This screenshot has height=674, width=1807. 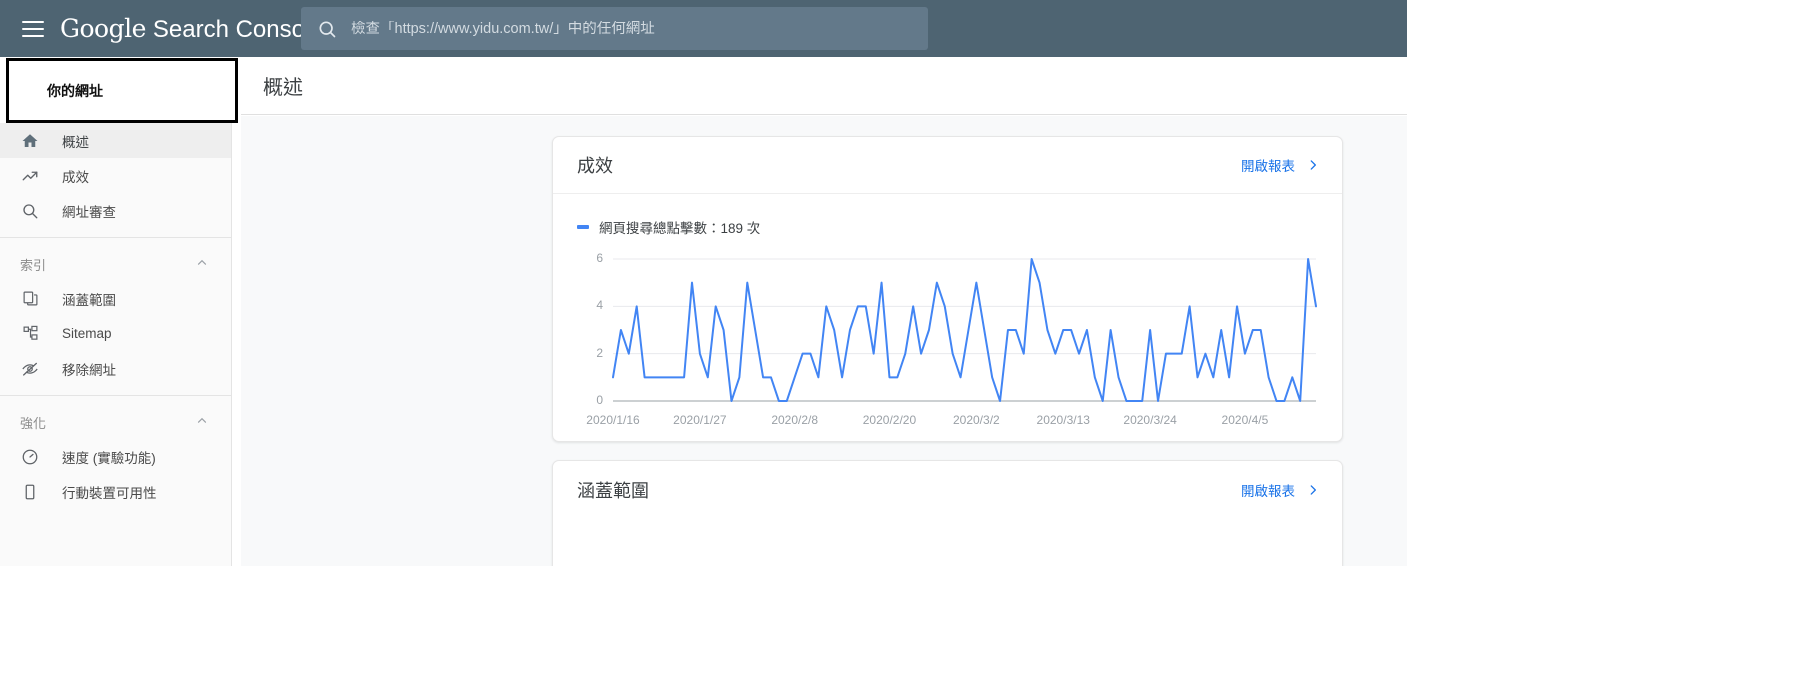 What do you see at coordinates (30, 334) in the screenshot?
I see `sitemap-icon` at bounding box center [30, 334].